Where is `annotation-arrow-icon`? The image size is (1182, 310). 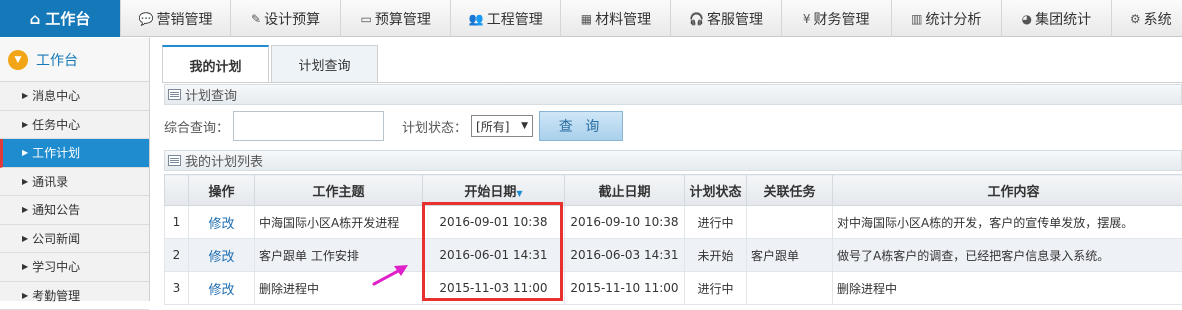 annotation-arrow-icon is located at coordinates (392, 275).